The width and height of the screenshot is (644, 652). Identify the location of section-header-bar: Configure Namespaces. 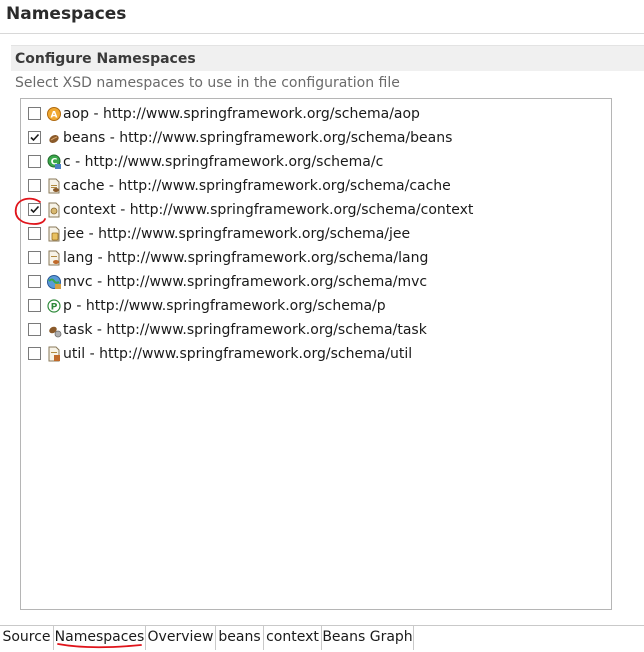
(327, 58).